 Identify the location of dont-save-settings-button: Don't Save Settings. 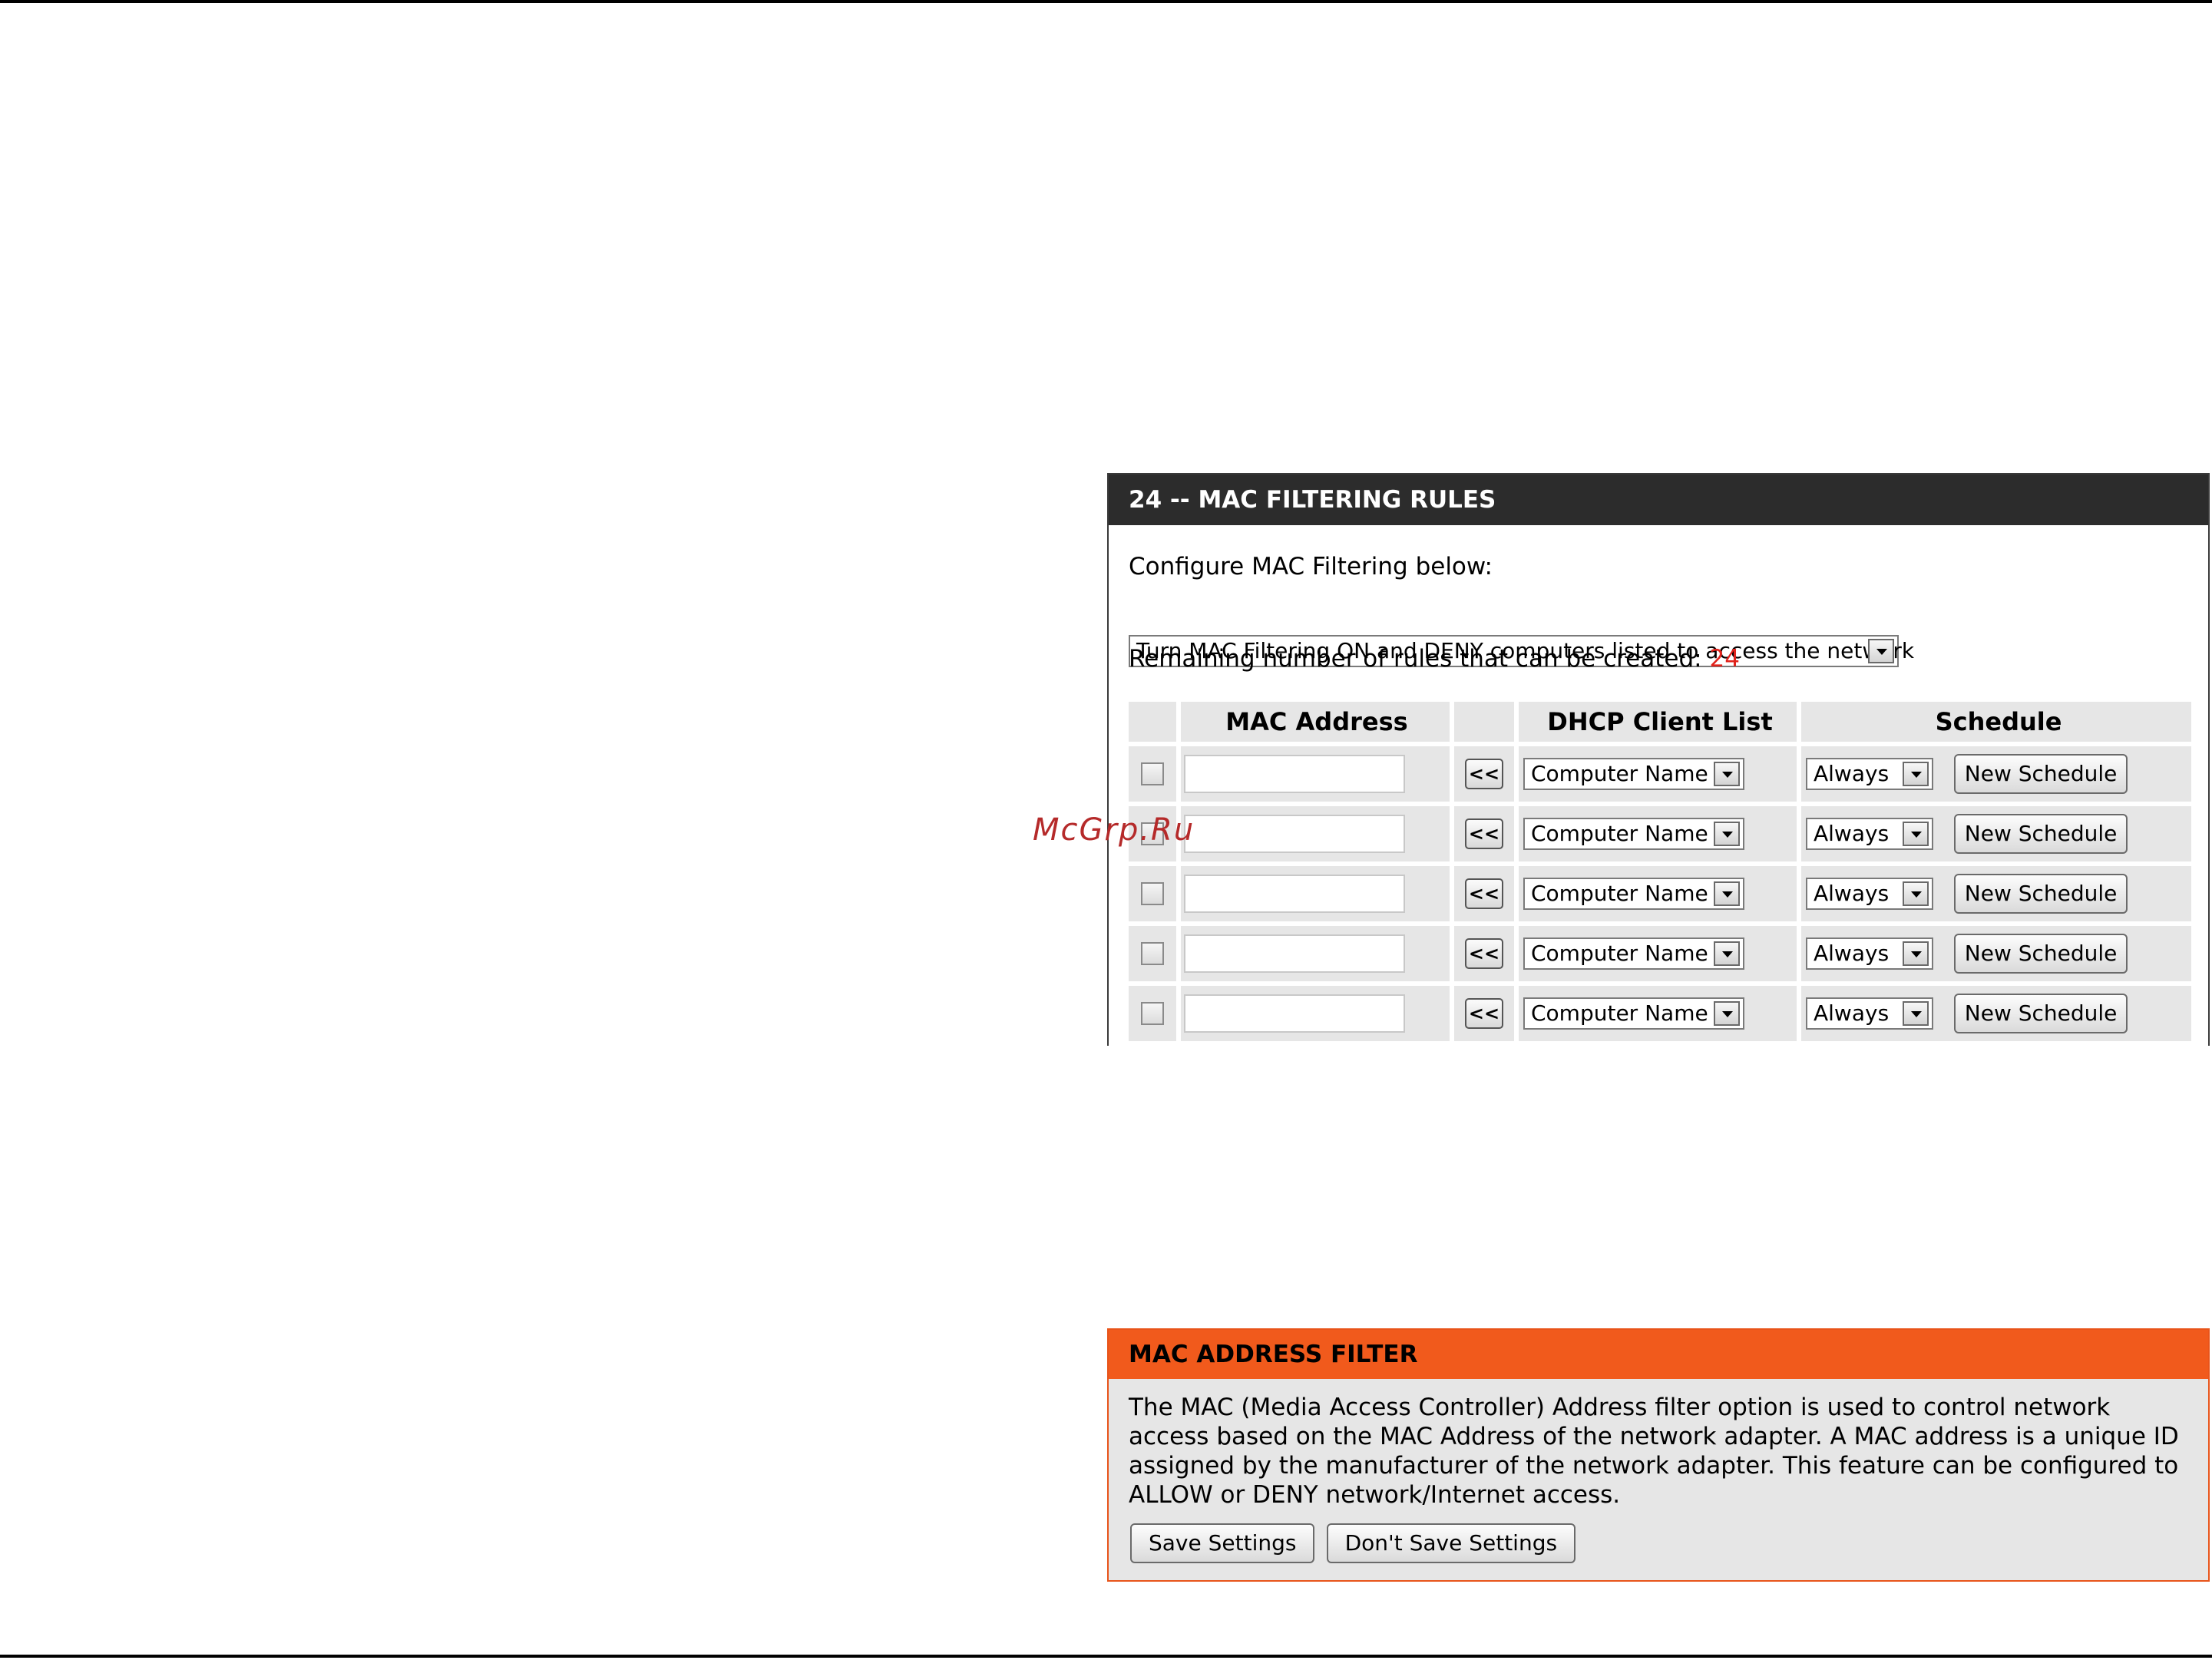
(1451, 1543).